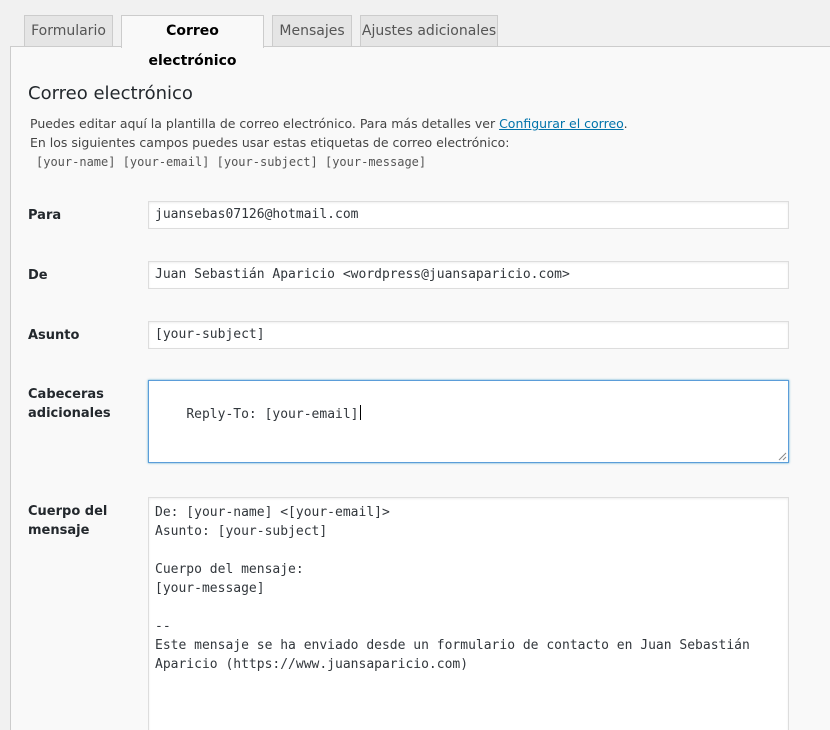 The height and width of the screenshot is (730, 830). What do you see at coordinates (468, 421) in the screenshot?
I see `additional-headers-textarea: Reply-To: [your-email]` at bounding box center [468, 421].